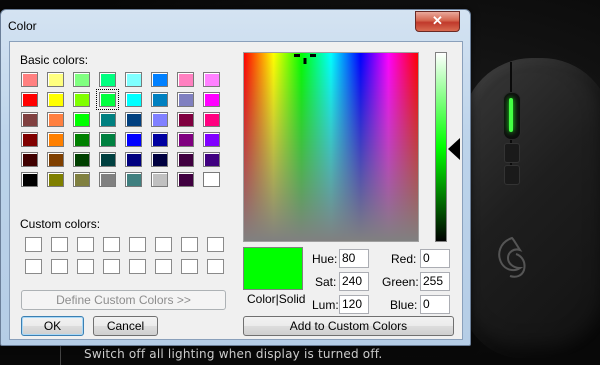 The image size is (600, 365). Describe the element at coordinates (325, 305) in the screenshot. I see `lum-label: Lum:` at that location.